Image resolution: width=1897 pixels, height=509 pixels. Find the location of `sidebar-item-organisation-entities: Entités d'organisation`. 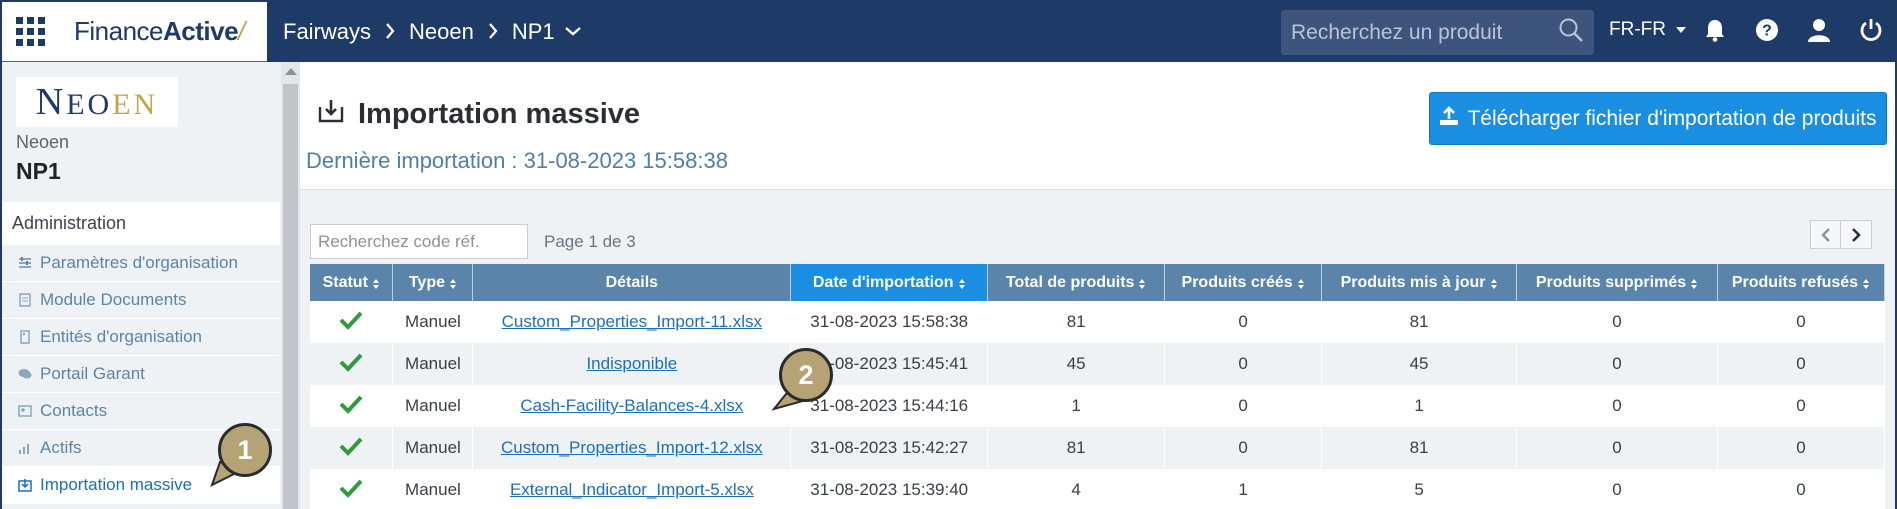

sidebar-item-organisation-entities: Entités d'organisation is located at coordinates (141, 337).